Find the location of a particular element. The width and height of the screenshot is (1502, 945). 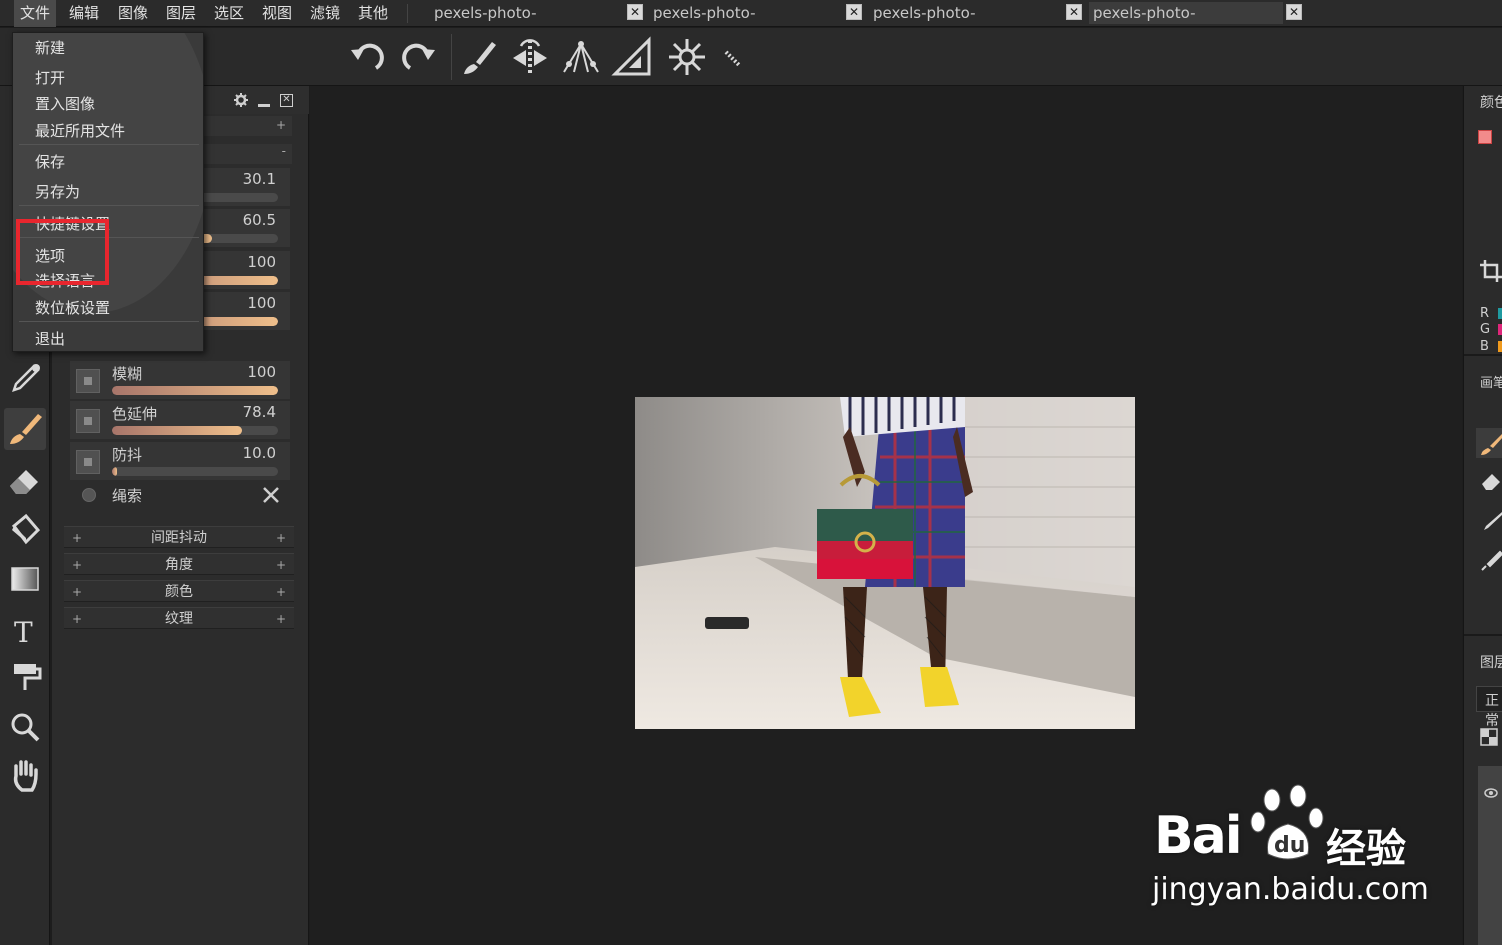

brush-tool-icon is located at coordinates (25, 429).